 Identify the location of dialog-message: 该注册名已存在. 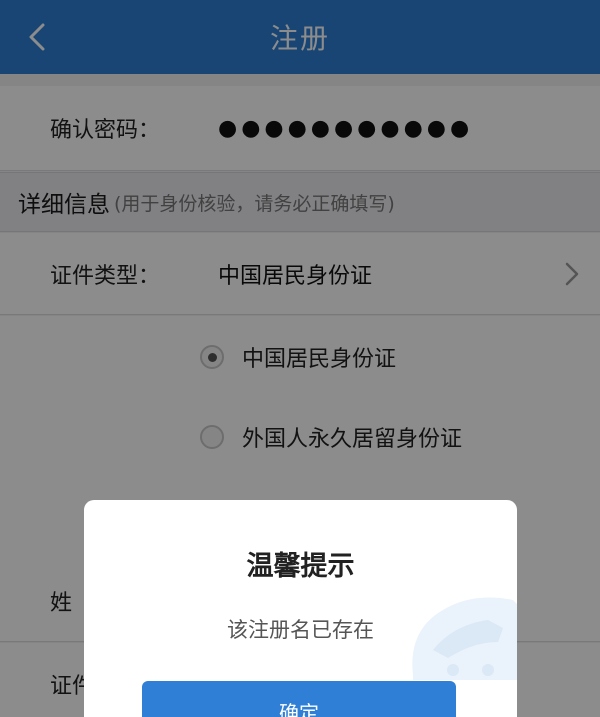
(300, 630).